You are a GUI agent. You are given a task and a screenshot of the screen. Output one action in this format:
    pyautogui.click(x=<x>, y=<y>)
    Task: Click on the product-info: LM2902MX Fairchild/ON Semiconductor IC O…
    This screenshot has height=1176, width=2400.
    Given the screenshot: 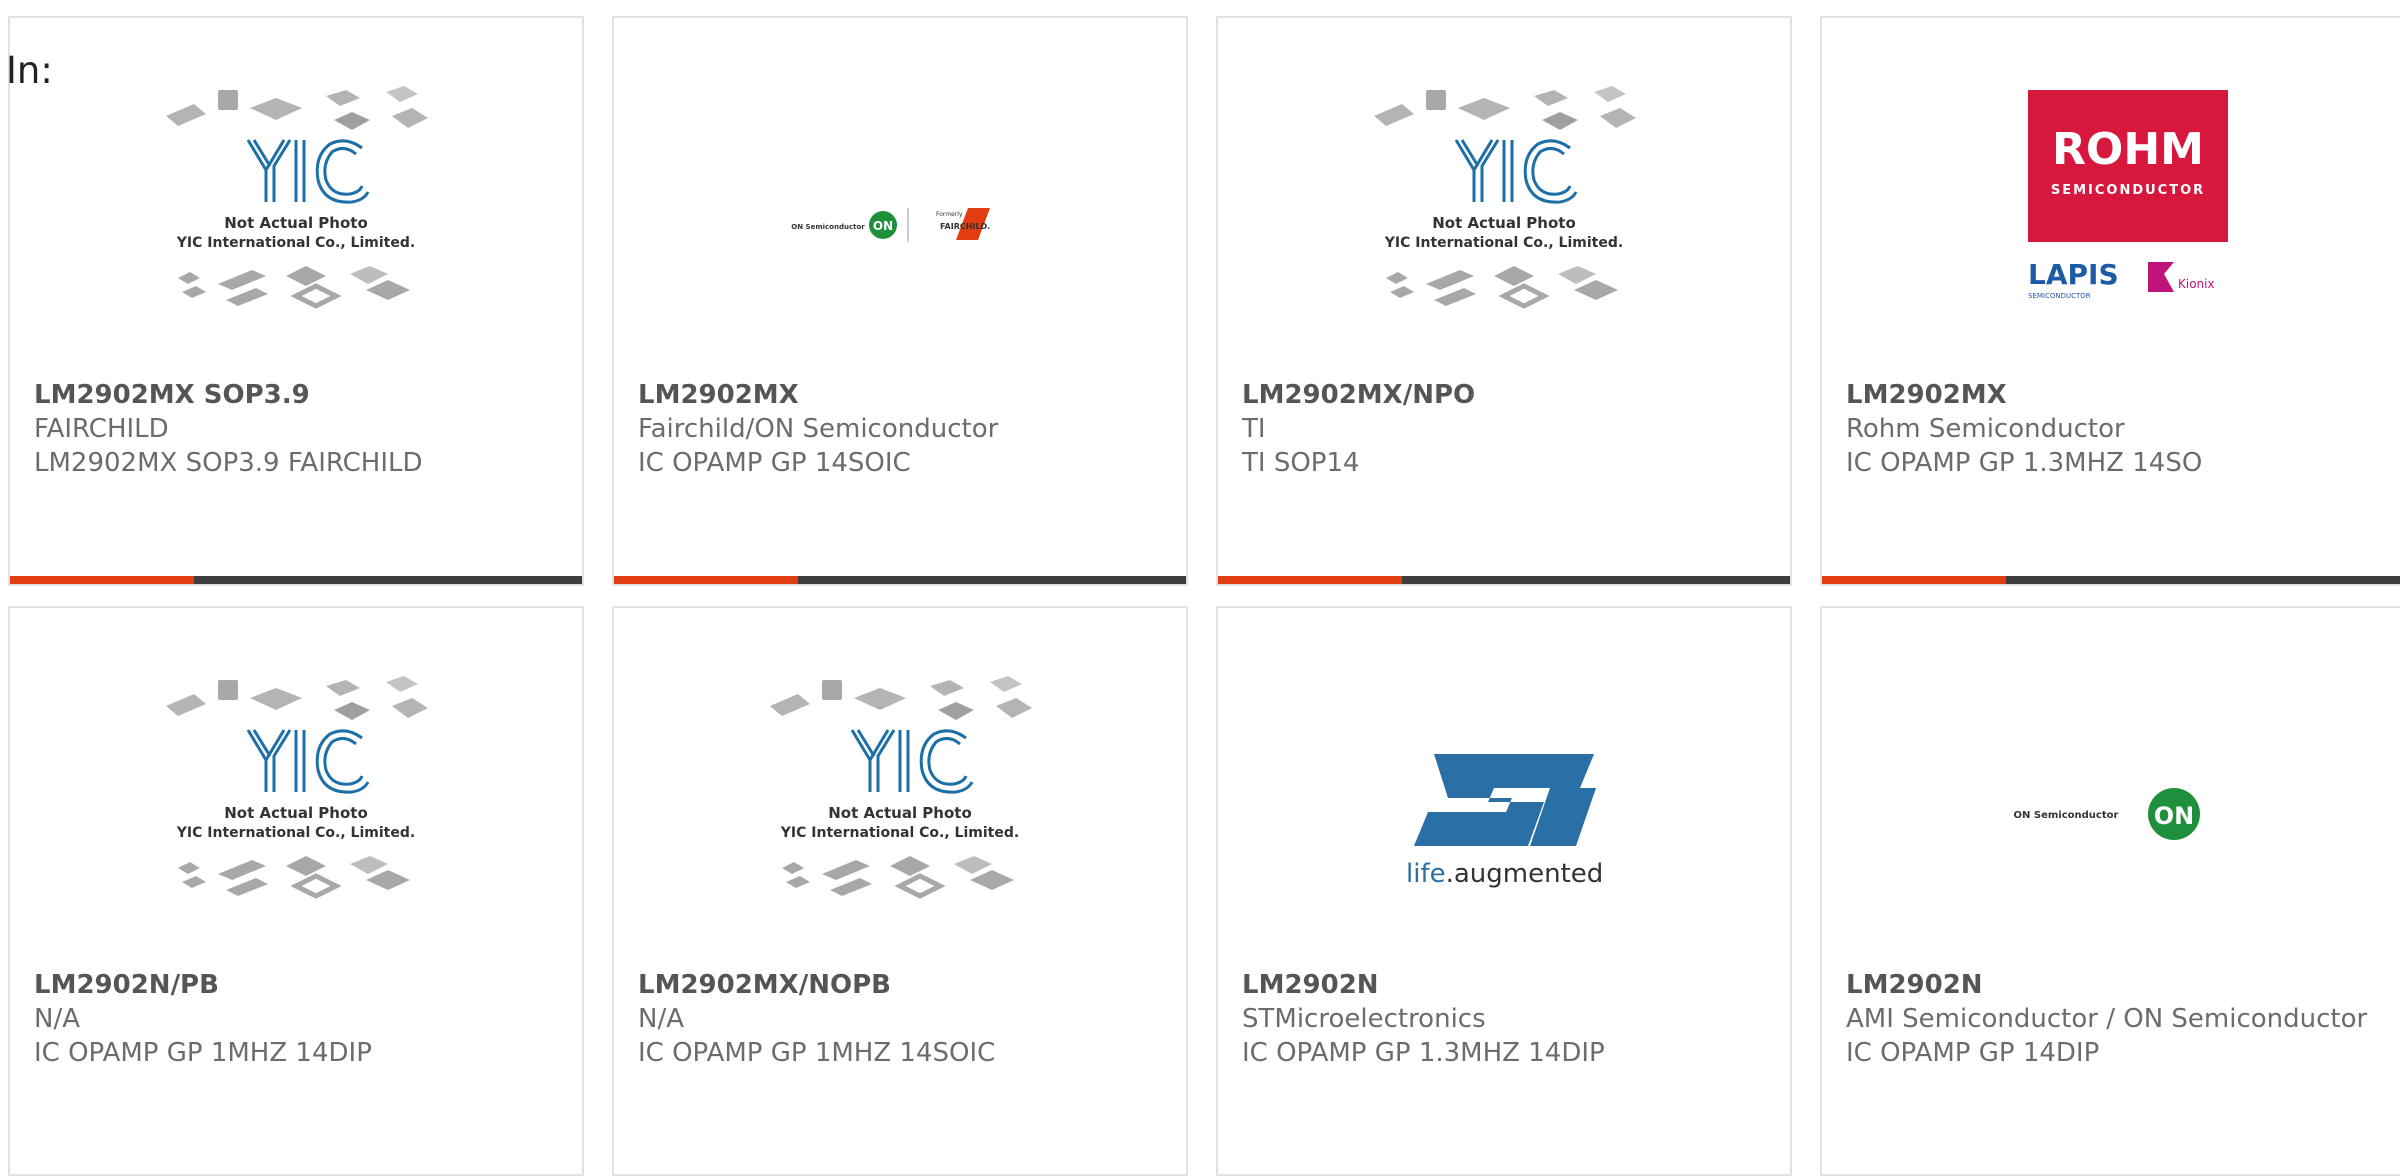 What is the action you would take?
    pyautogui.click(x=902, y=429)
    